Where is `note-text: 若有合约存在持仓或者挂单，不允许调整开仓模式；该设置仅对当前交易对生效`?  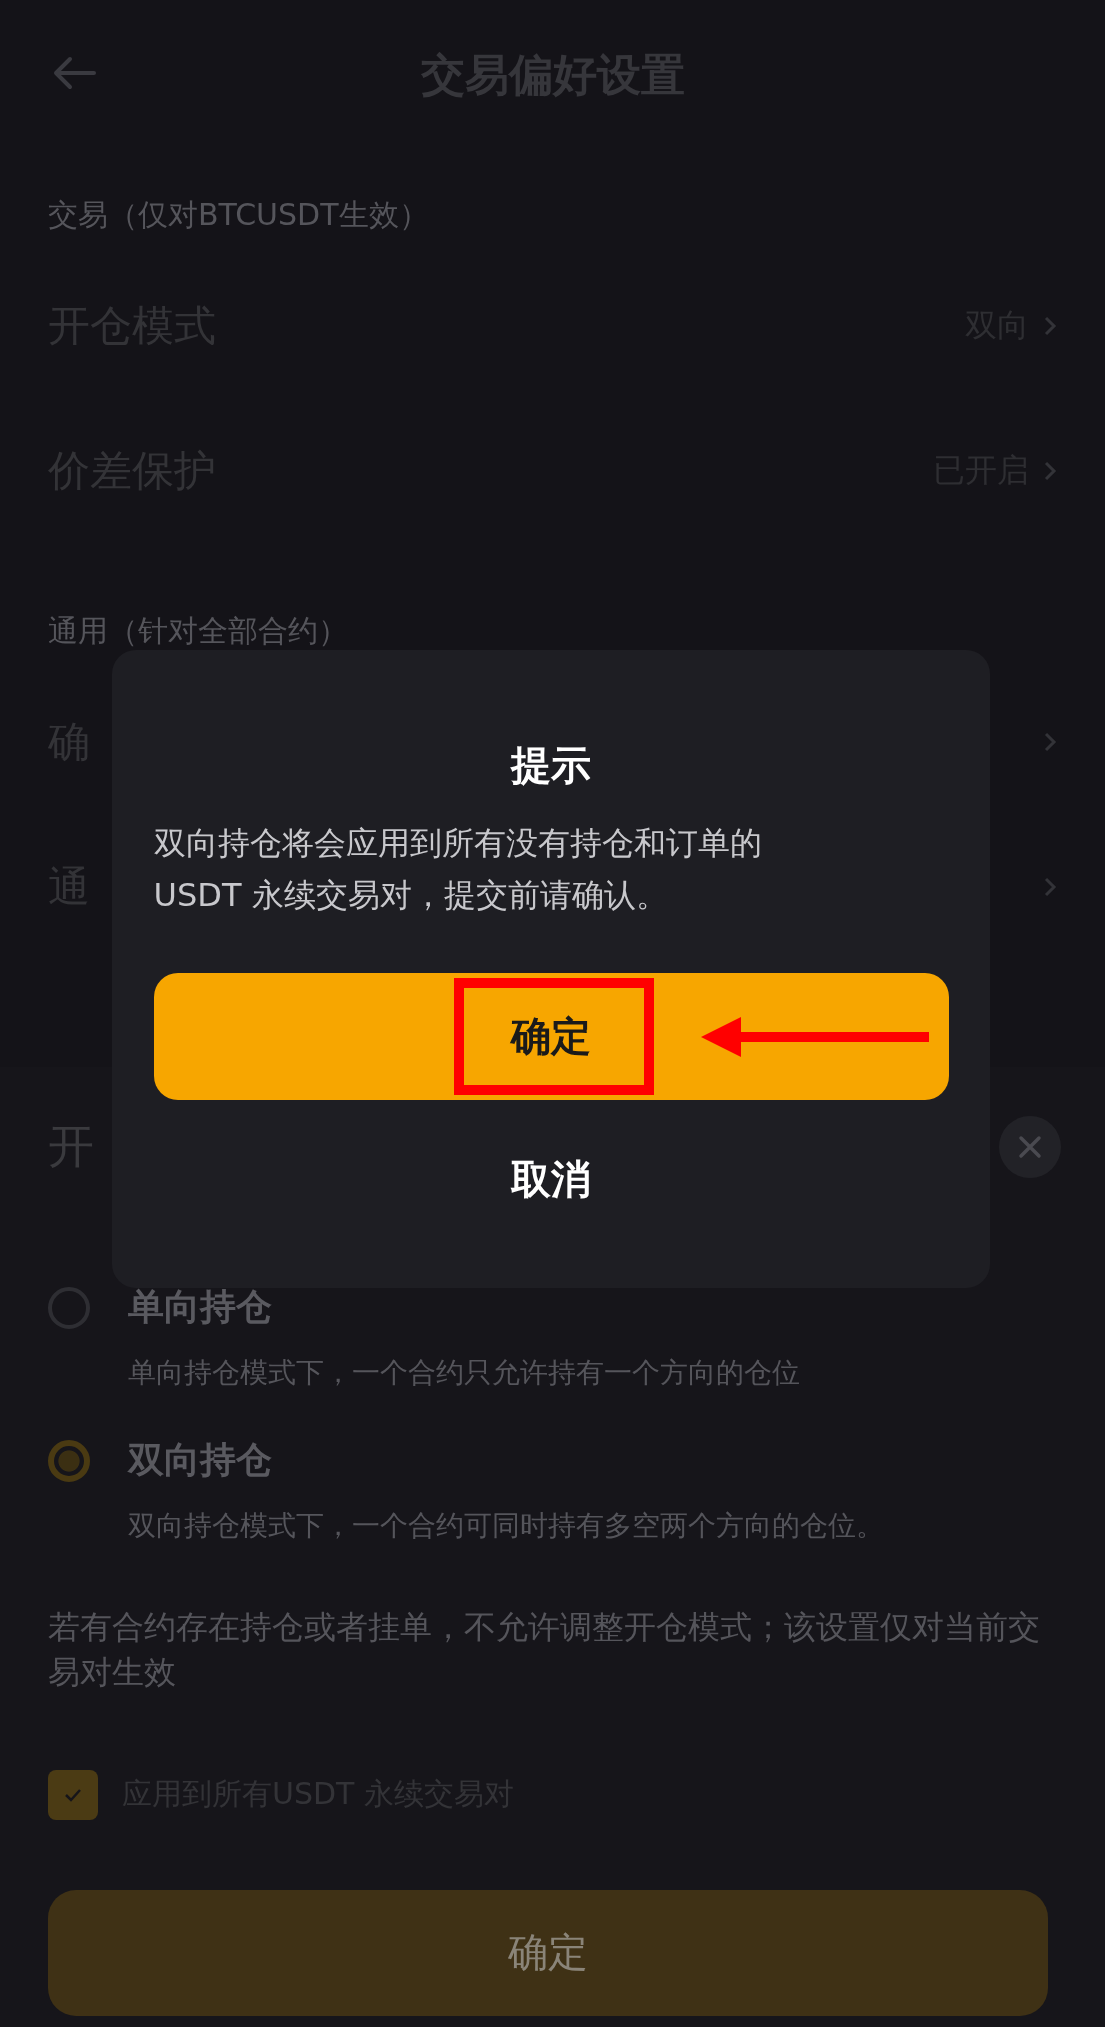 note-text: 若有合约存在持仓或者挂单，不允许调整开仓模式；该设置仅对当前交易对生效 is located at coordinates (544, 1650).